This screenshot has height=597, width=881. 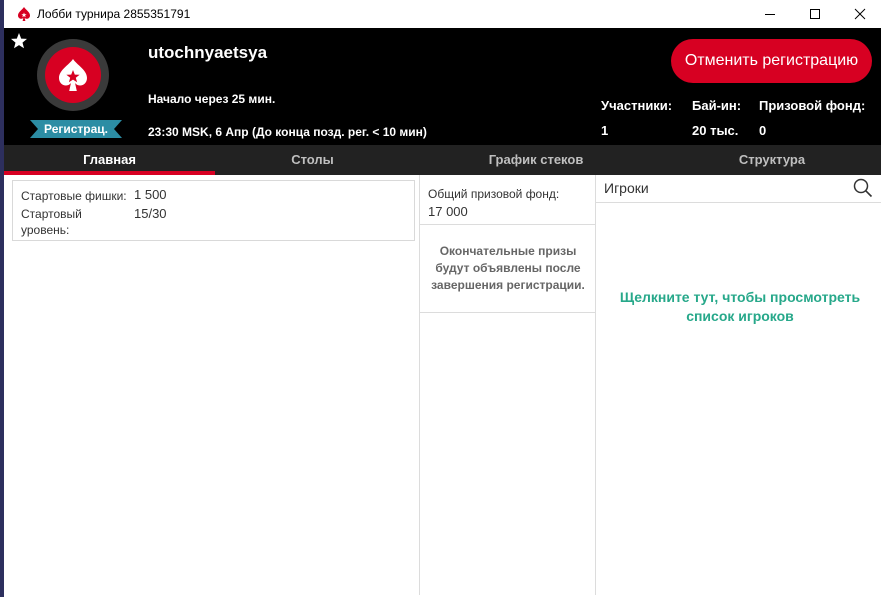 I want to click on tournament-logo, so click(x=73, y=75).